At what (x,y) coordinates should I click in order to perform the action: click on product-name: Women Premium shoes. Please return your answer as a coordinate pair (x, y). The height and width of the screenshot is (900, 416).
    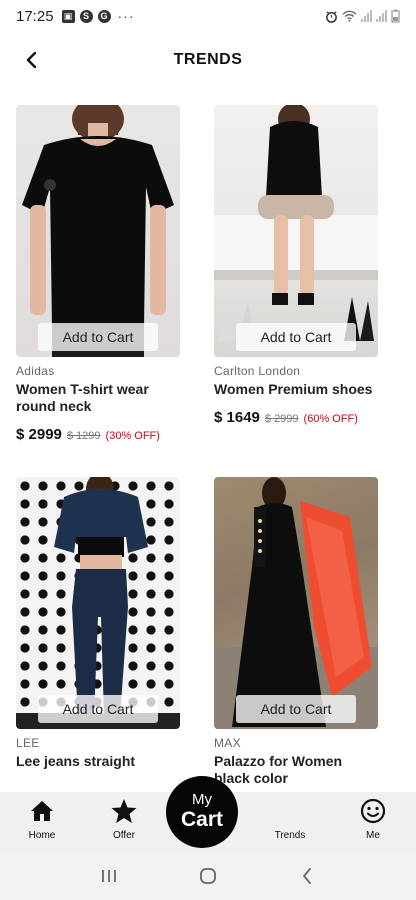
    Looking at the image, I should click on (296, 389).